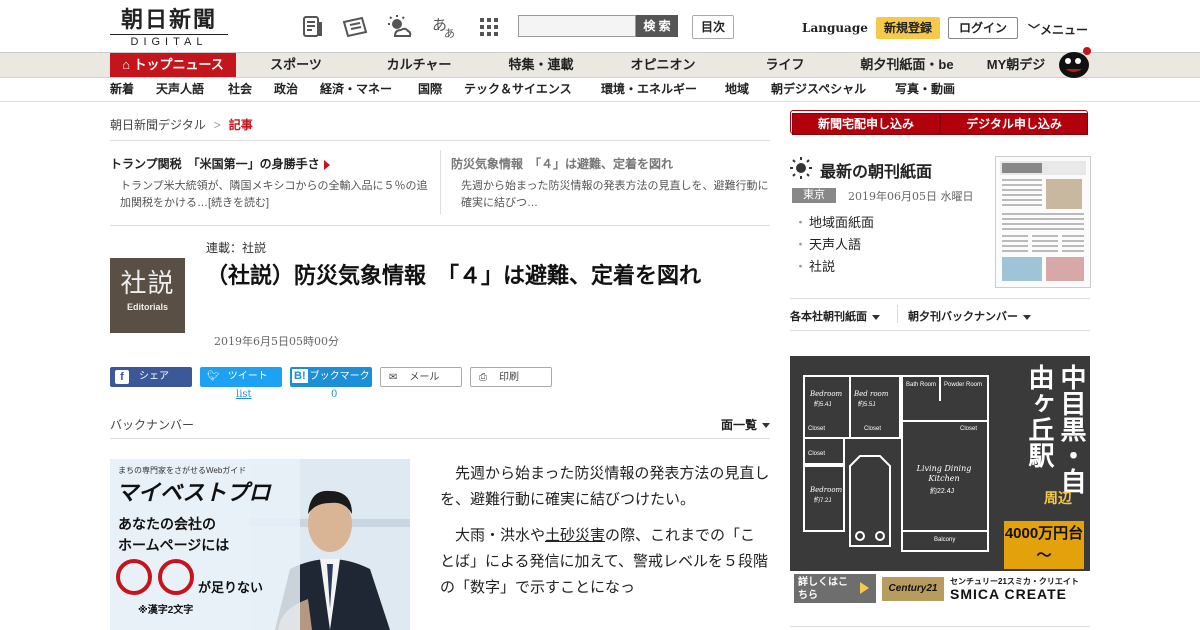  Describe the element at coordinates (355, 27) in the screenshot. I see `paper-icon` at that location.